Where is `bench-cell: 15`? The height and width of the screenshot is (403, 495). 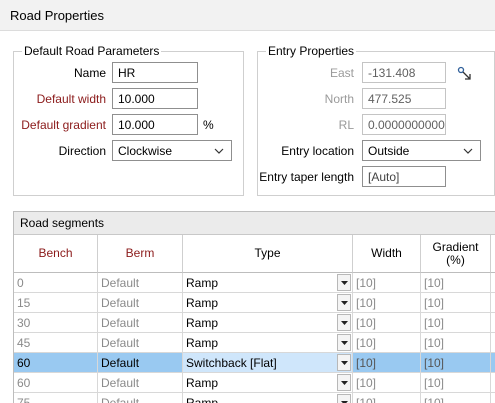 bench-cell: 15 is located at coordinates (56, 303).